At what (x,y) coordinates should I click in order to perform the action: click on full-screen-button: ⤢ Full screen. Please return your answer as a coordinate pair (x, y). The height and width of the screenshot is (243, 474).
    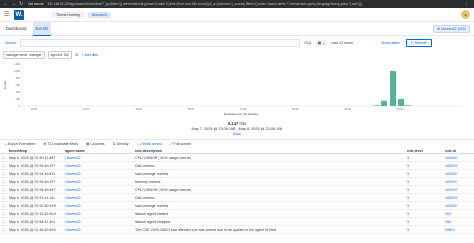
    Looking at the image, I should click on (180, 144).